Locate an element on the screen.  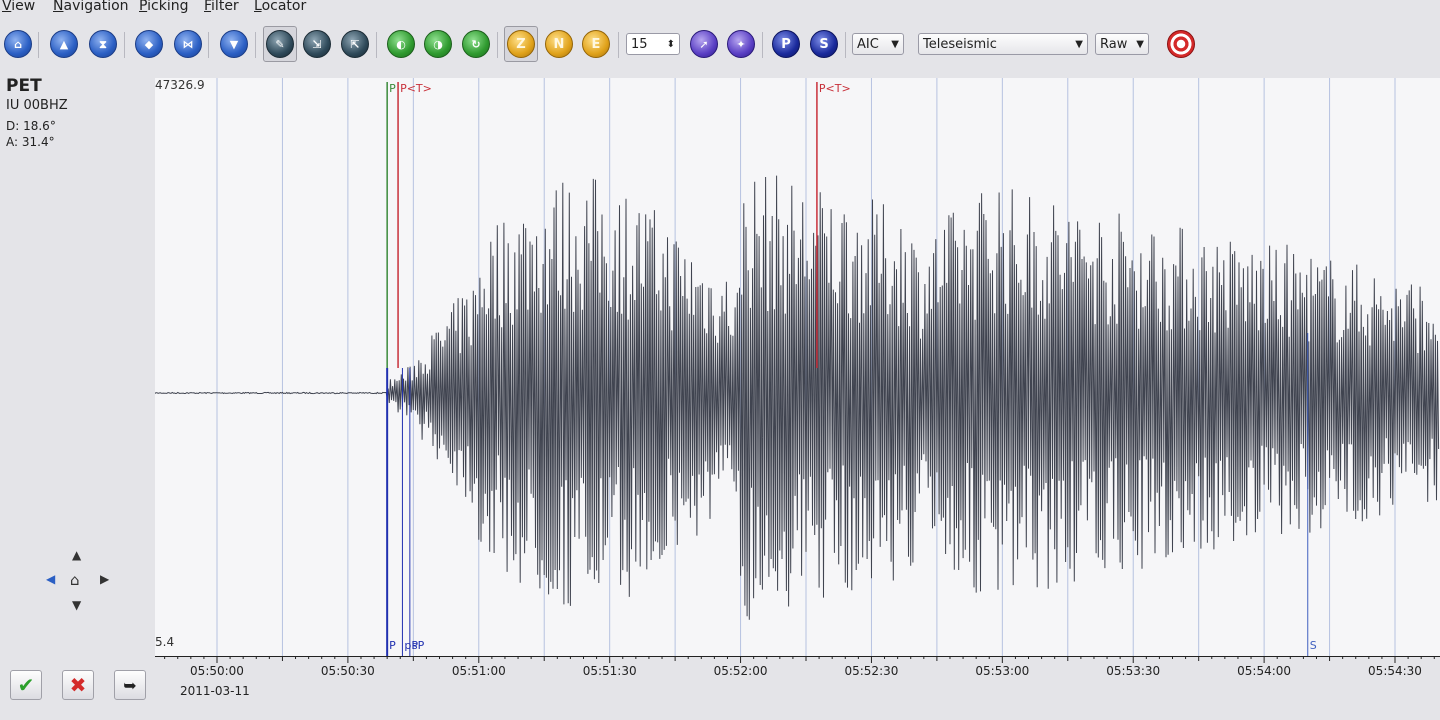
nav-right-icon: ▶ is located at coordinates (104, 579).